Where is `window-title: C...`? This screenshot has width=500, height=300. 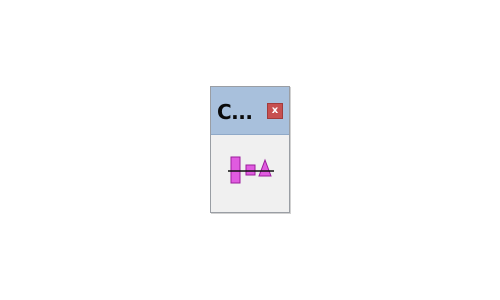 window-title: C... is located at coordinates (235, 112).